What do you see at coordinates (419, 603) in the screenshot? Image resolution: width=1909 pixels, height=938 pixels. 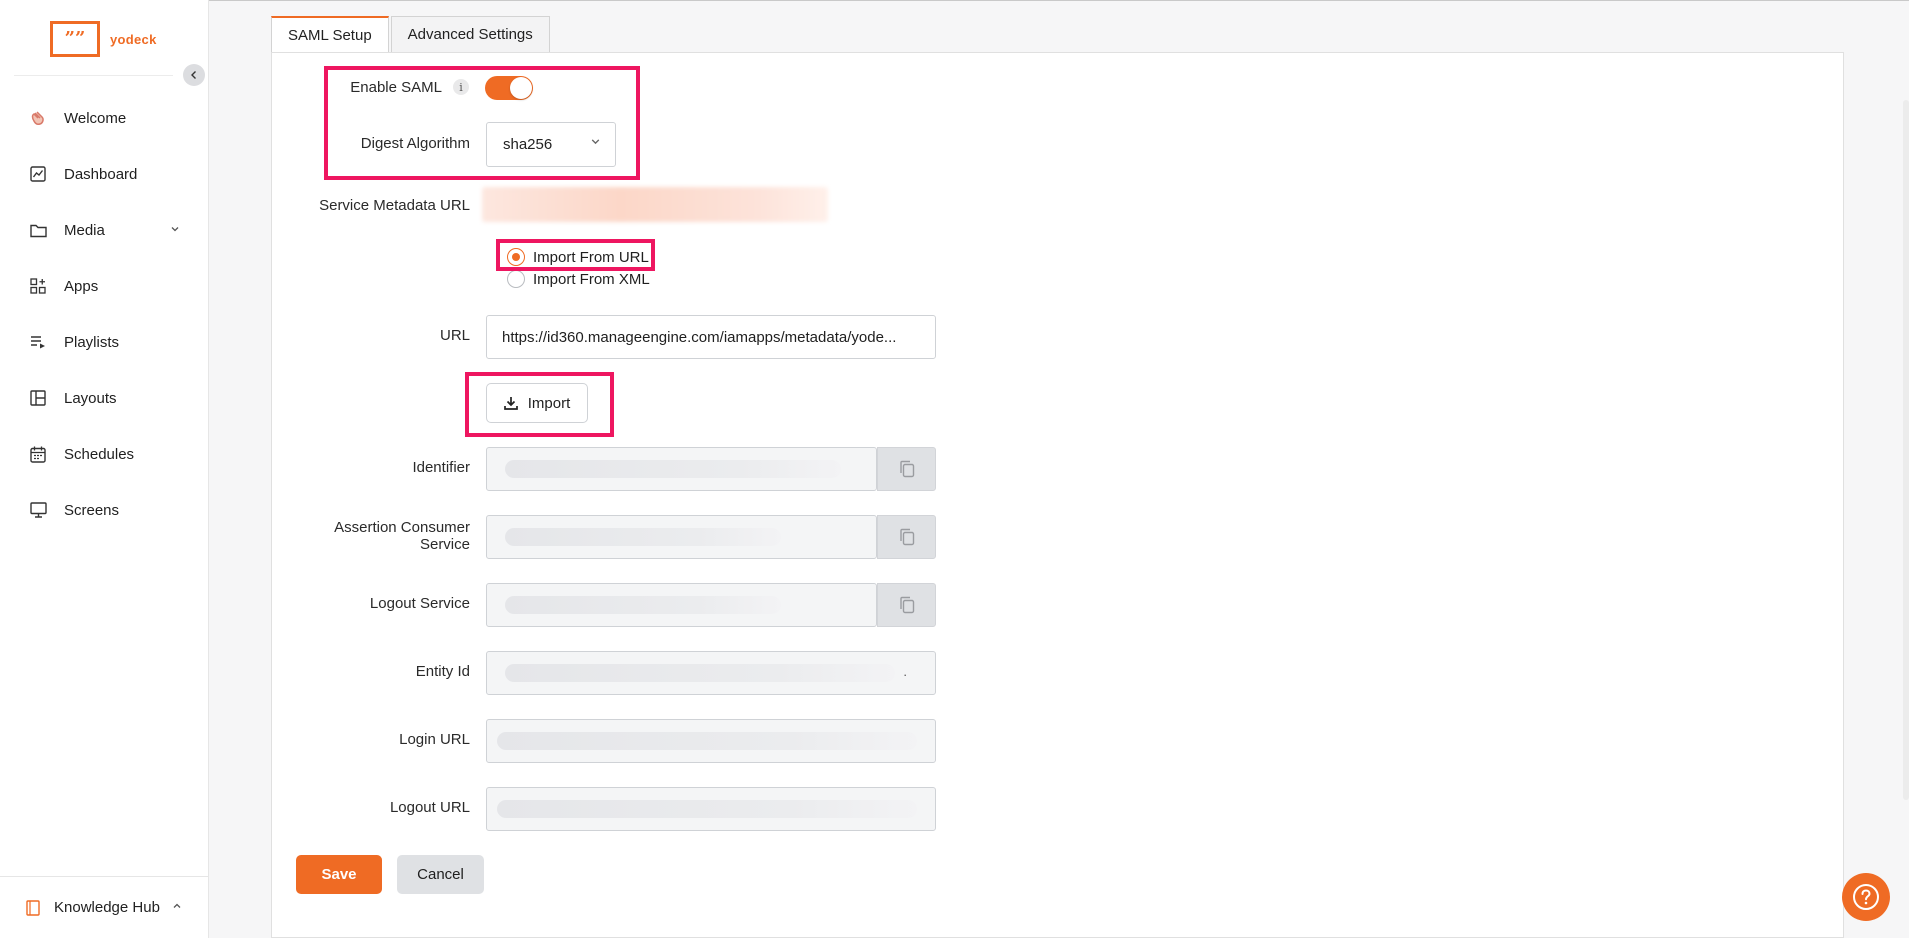 I see `logout-service-label: Logout Service` at bounding box center [419, 603].